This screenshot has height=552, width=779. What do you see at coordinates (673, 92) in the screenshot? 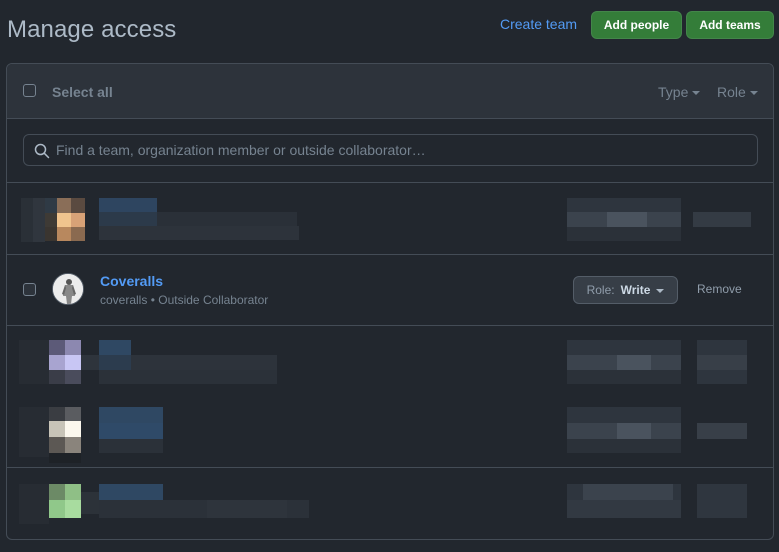
I see `type-filter-label: Type` at bounding box center [673, 92].